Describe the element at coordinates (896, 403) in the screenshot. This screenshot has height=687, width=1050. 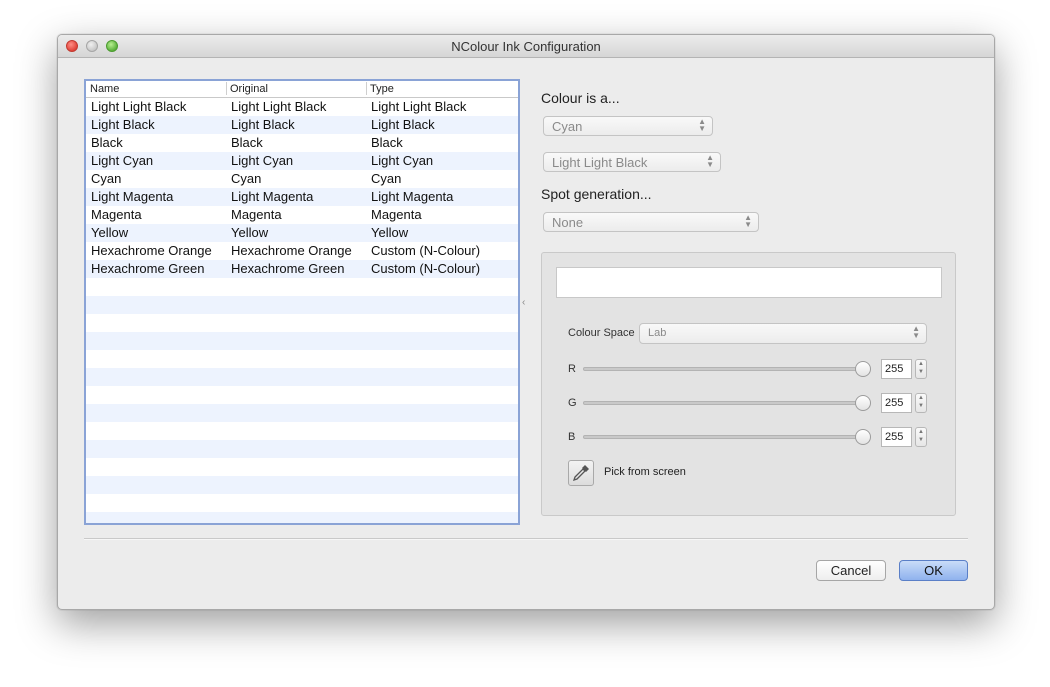
I see `channel-g-field: 255` at that location.